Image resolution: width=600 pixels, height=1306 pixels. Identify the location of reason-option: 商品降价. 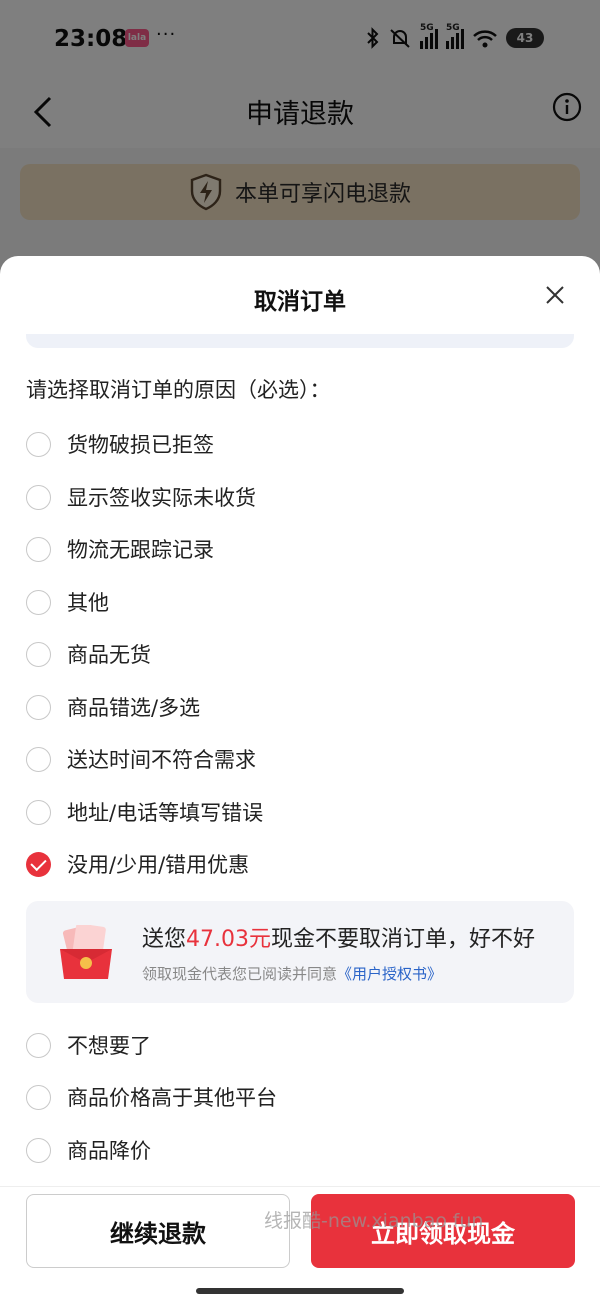
(88, 1150).